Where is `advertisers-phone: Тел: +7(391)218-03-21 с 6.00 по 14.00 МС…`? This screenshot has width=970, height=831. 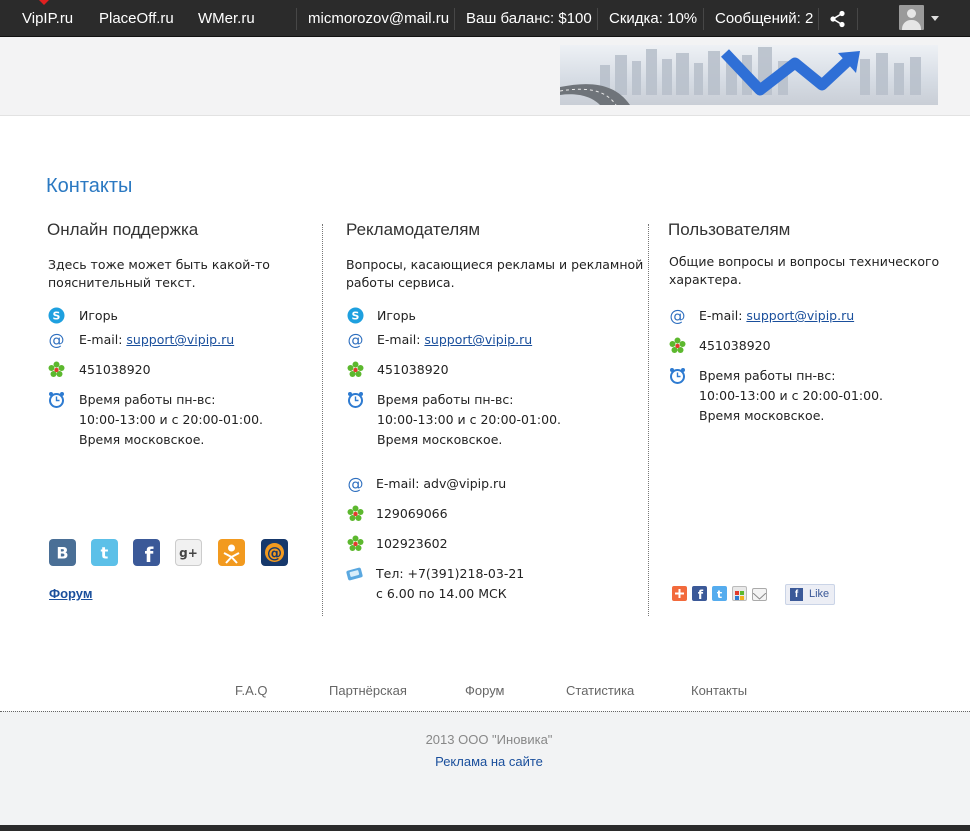
advertisers-phone: Тел: +7(391)218-03-21 с 6.00 по 14.00 МС… is located at coordinates (450, 583).